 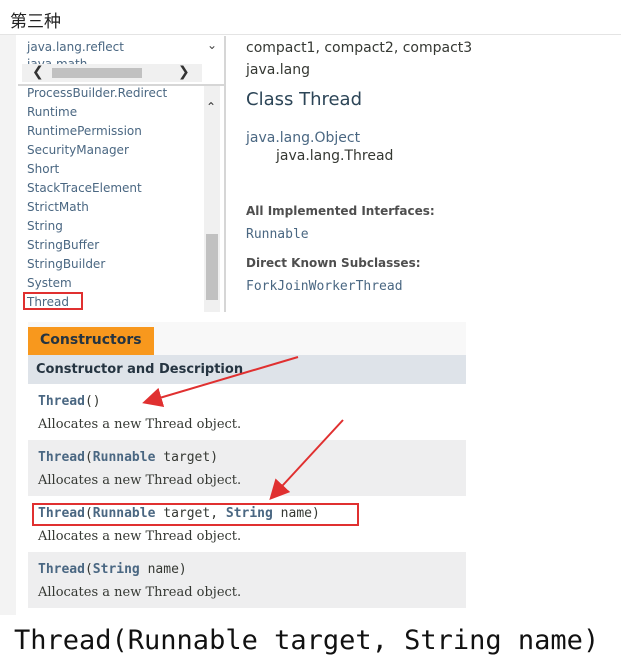 What do you see at coordinates (75, 47) in the screenshot?
I see `package-item: java.lang.reflect` at bounding box center [75, 47].